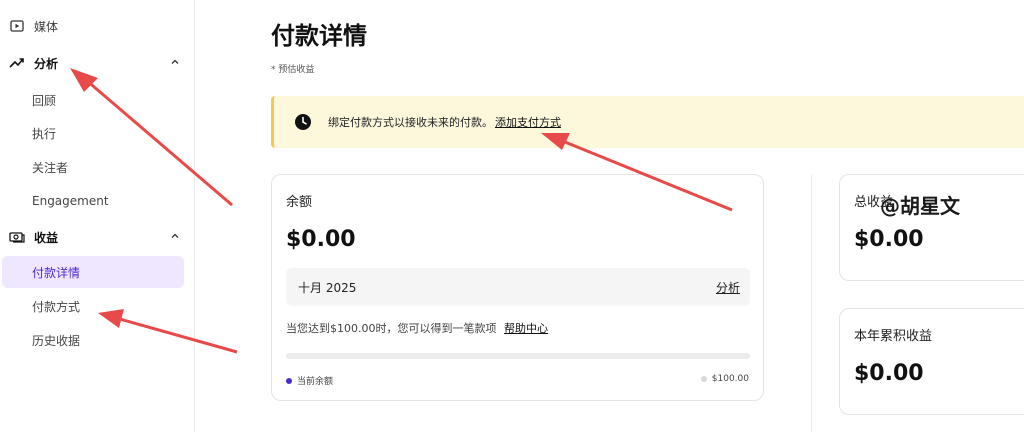  Describe the element at coordinates (315, 382) in the screenshot. I see `current-balance-label: 当前余额` at that location.